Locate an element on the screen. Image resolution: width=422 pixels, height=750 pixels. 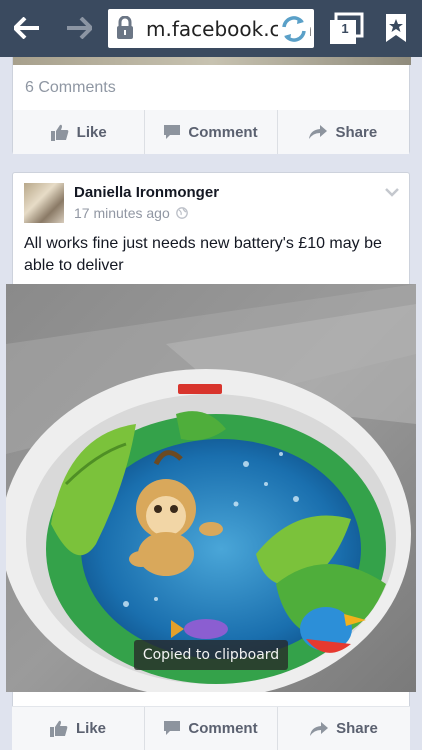
address-bar: m.facebook.com is located at coordinates (211, 28).